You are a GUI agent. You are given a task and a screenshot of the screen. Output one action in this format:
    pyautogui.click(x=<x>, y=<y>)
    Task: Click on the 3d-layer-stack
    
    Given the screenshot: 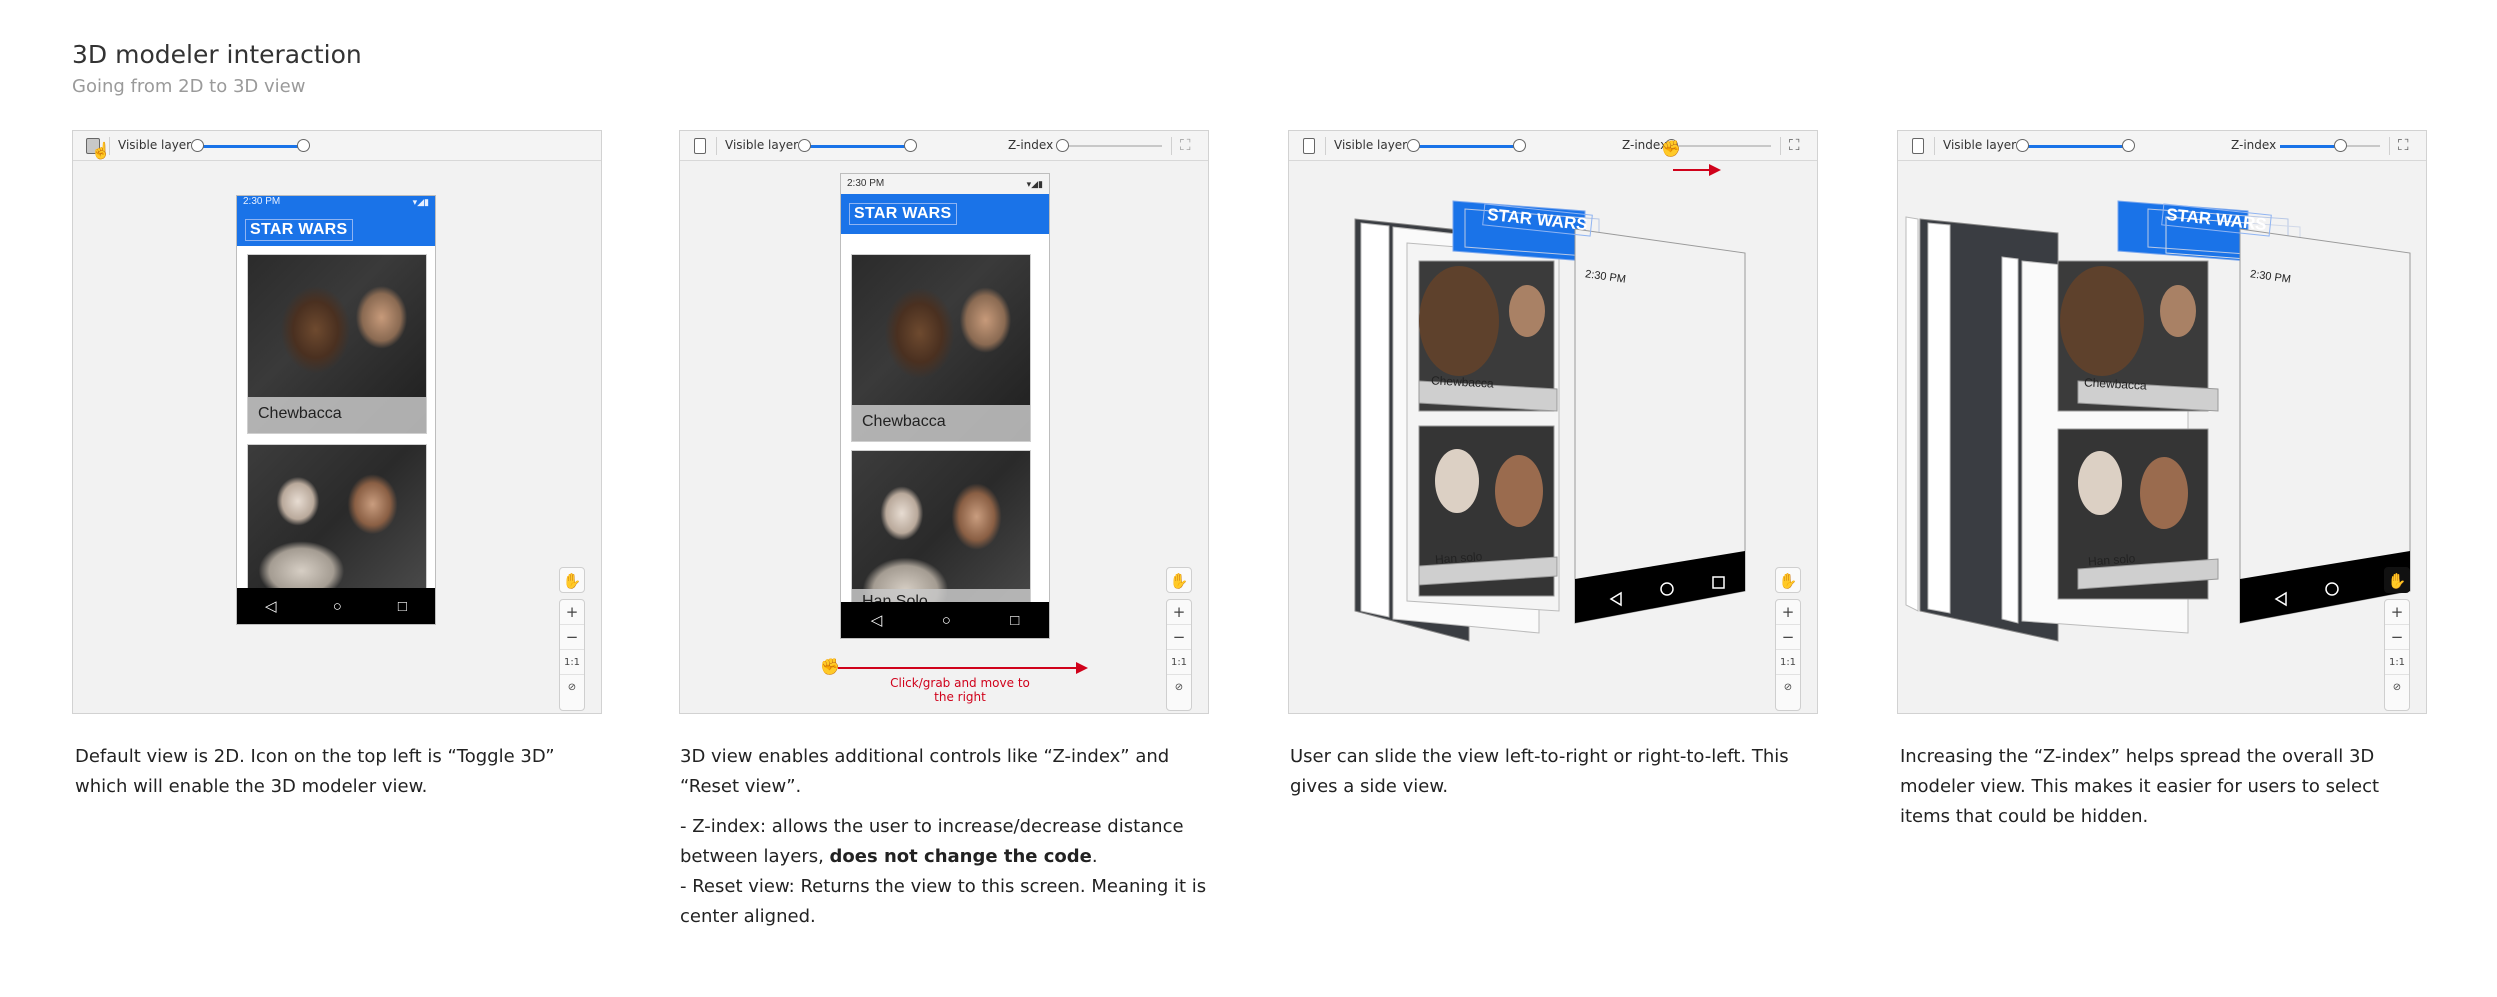 What is the action you would take?
    pyautogui.click(x=1553, y=441)
    